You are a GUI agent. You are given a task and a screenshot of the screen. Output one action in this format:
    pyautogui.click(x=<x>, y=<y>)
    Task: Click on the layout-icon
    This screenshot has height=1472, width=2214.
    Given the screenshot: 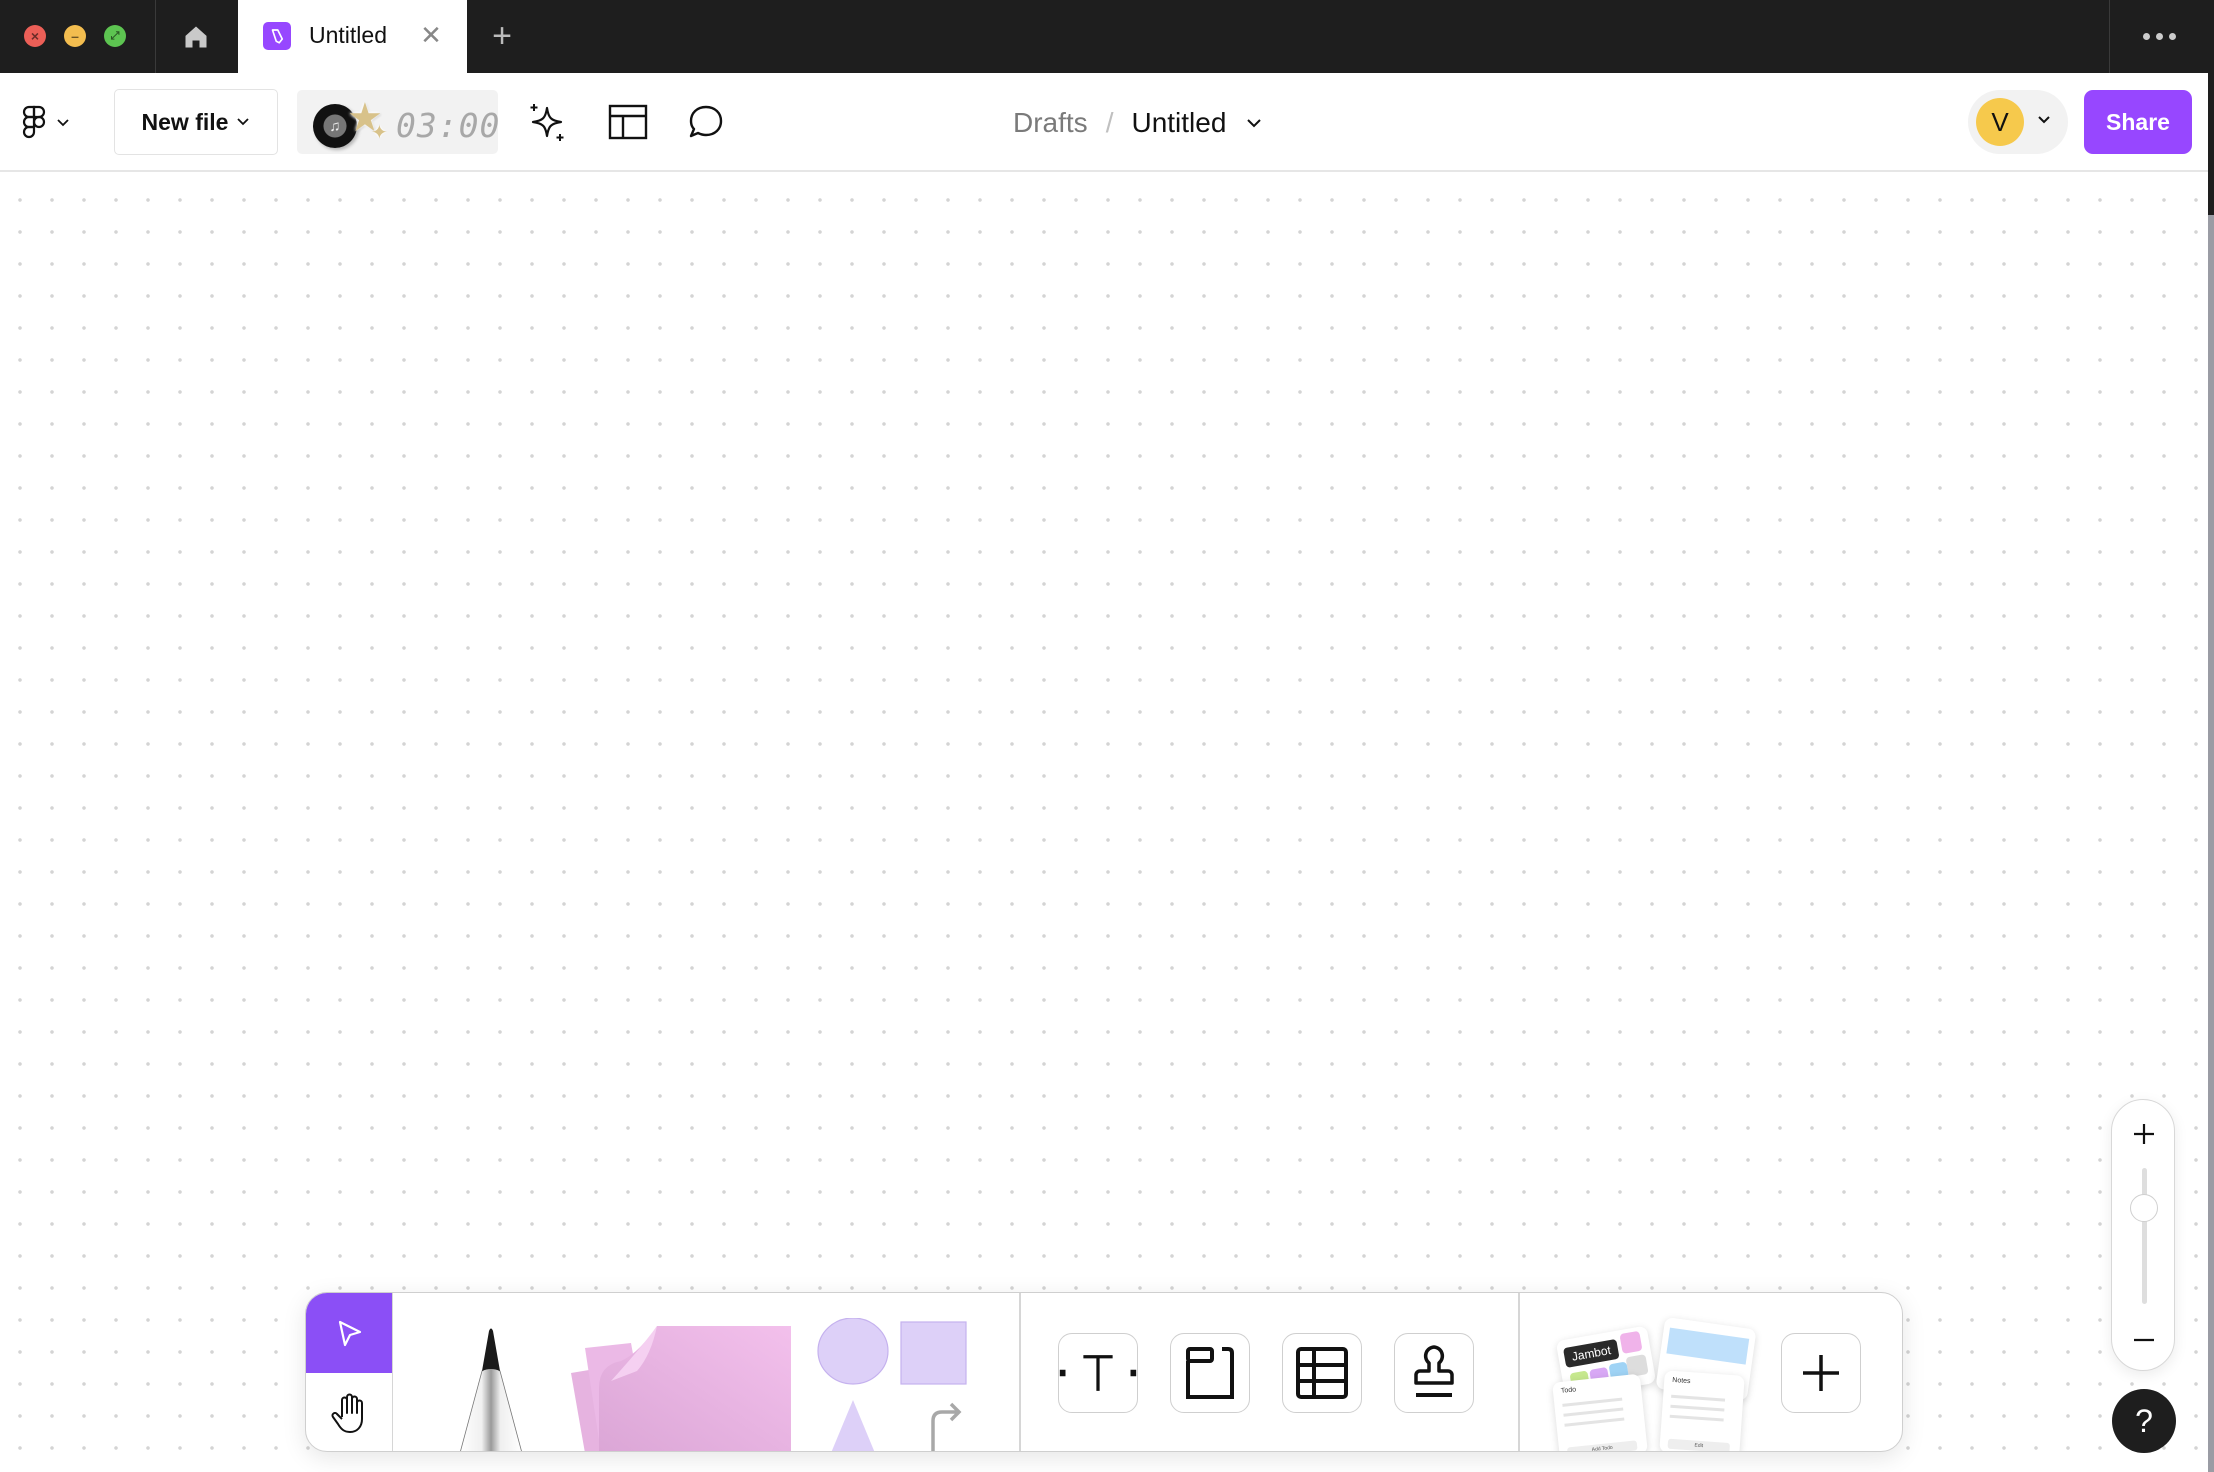 What is the action you would take?
    pyautogui.click(x=628, y=122)
    